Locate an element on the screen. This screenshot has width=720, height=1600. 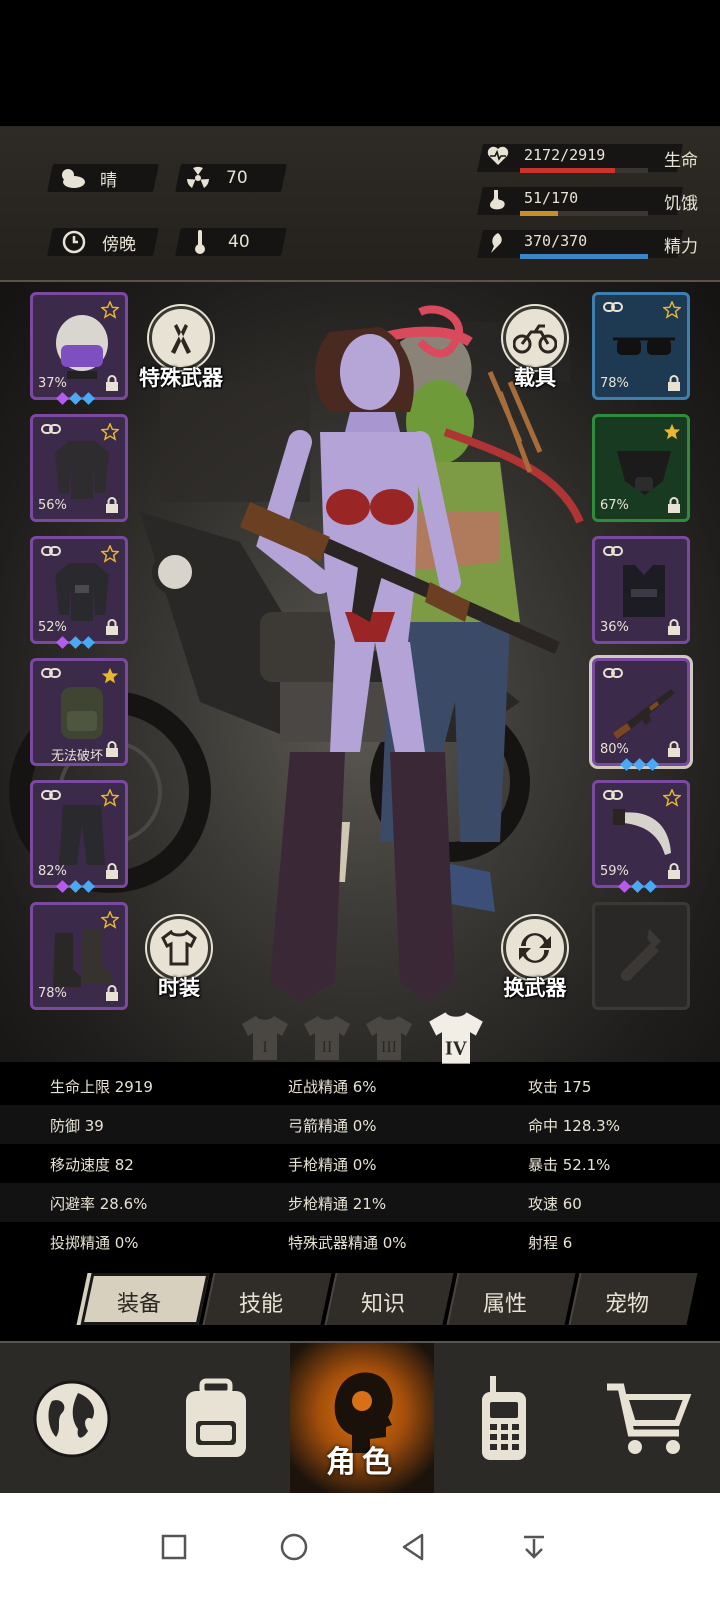
time-label: 傍晚 is located at coordinates (119, 244).